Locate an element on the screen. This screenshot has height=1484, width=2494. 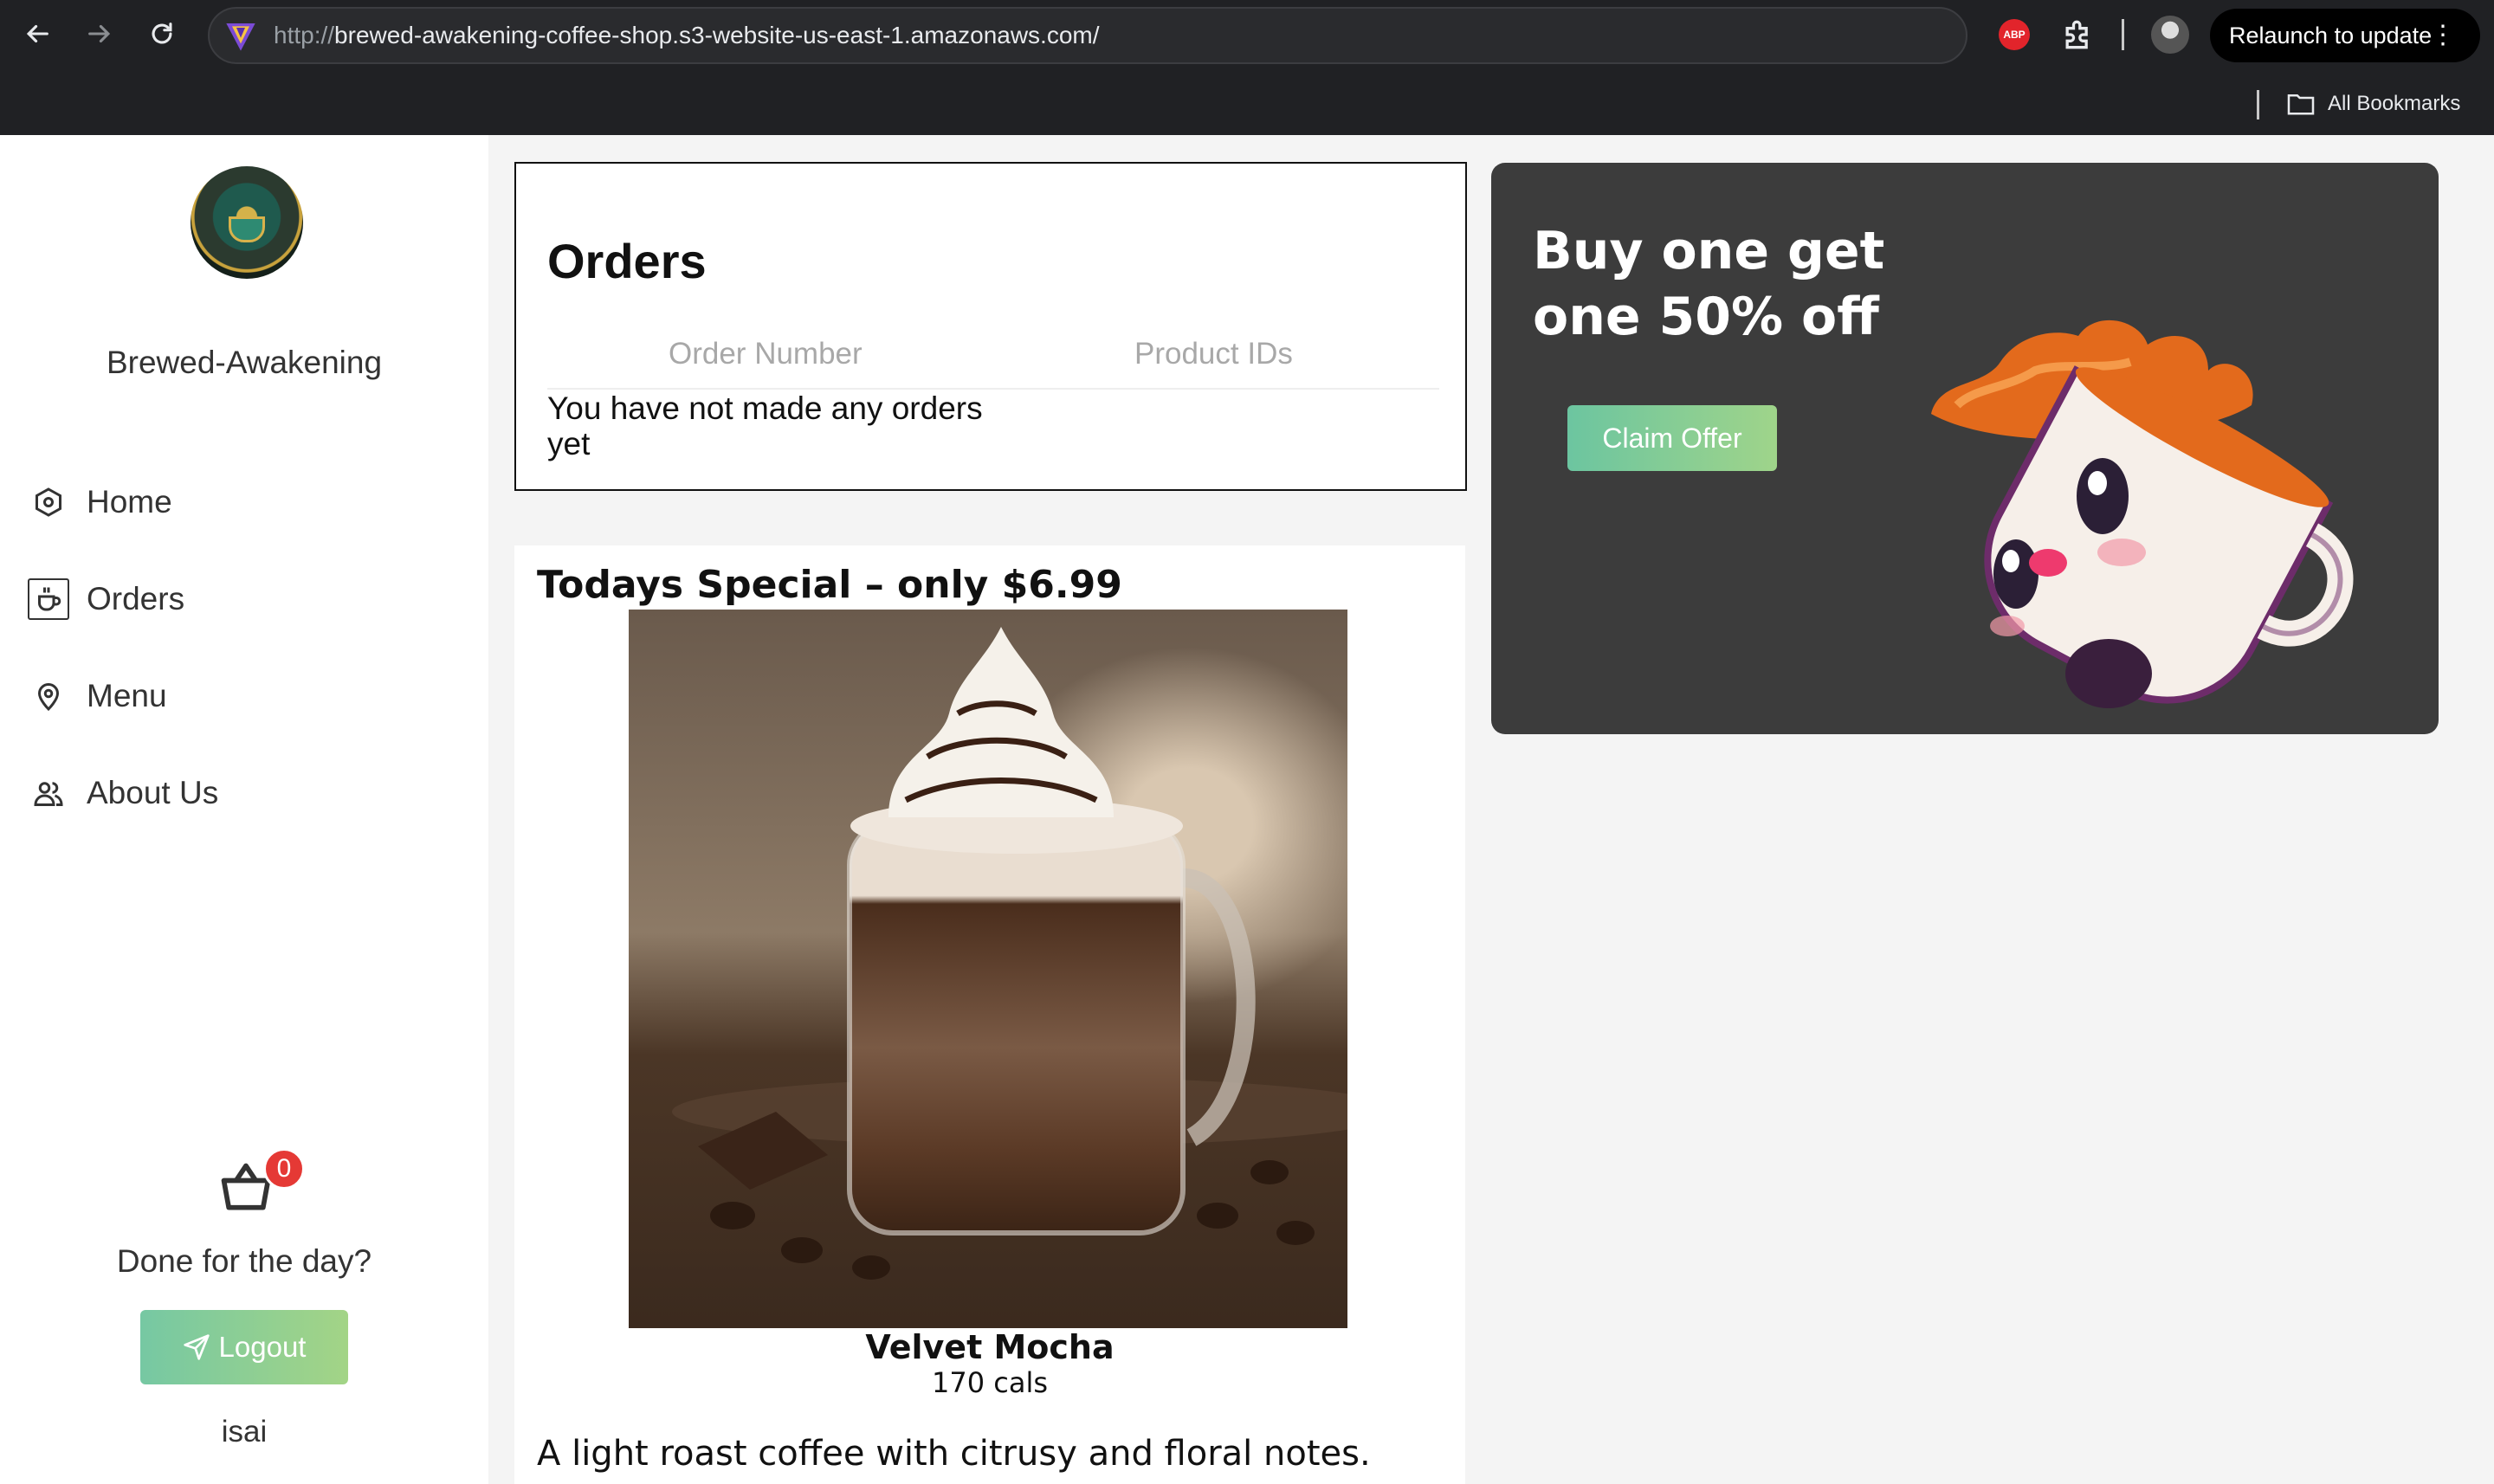
reload-icon is located at coordinates (162, 33).